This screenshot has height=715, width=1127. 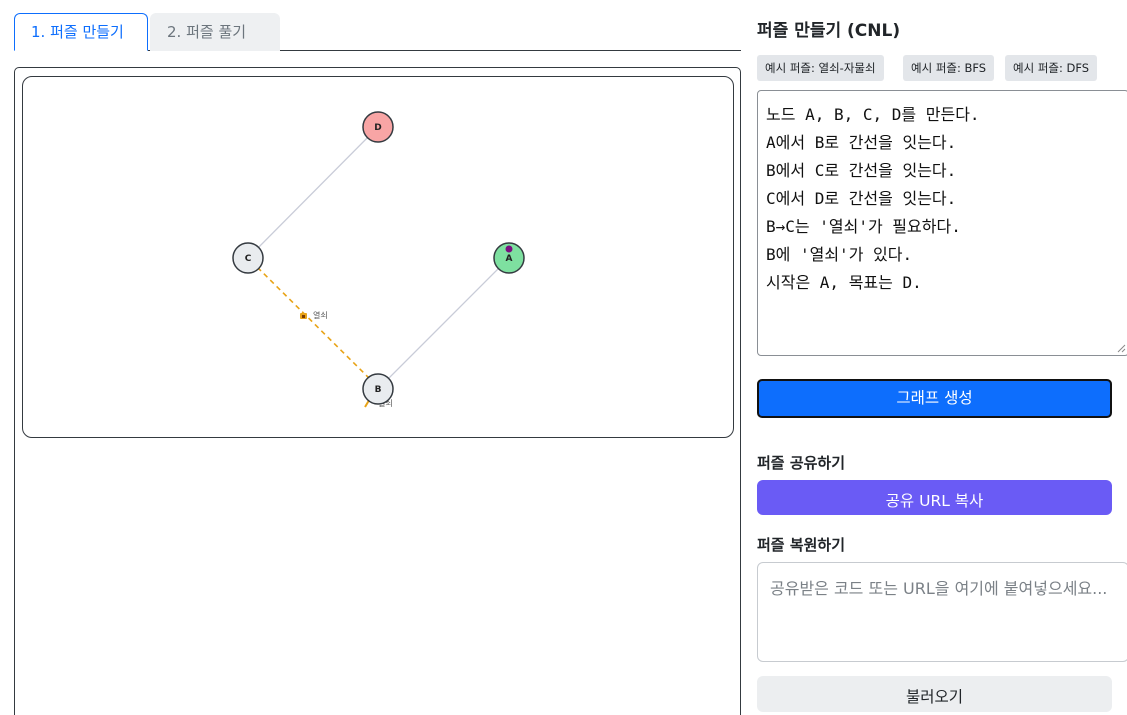 I want to click on lock-icon, so click(x=303, y=316).